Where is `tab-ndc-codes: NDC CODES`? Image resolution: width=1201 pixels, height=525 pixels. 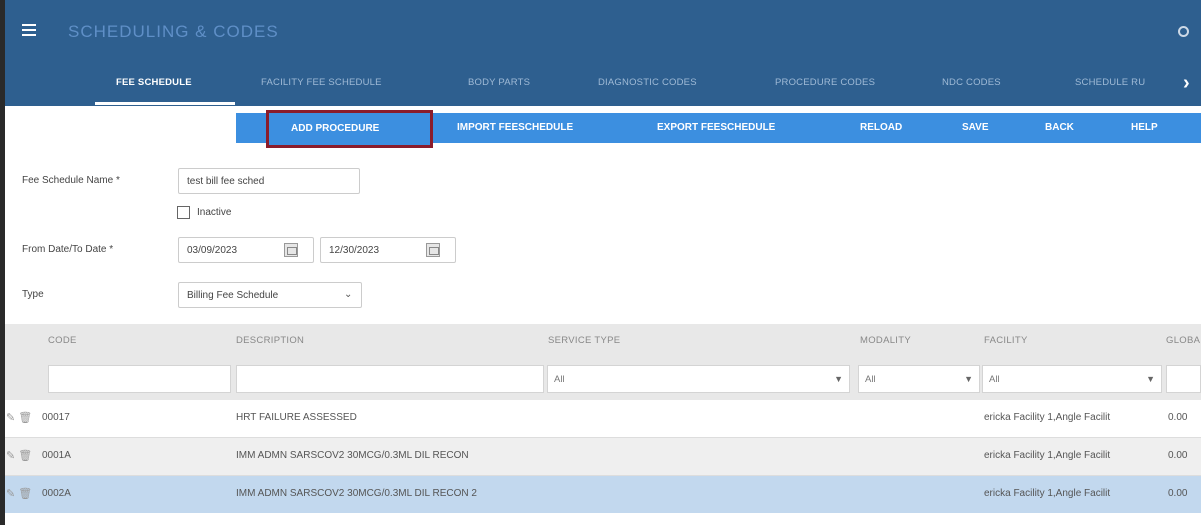
tab-ndc-codes: NDC CODES is located at coordinates (971, 82).